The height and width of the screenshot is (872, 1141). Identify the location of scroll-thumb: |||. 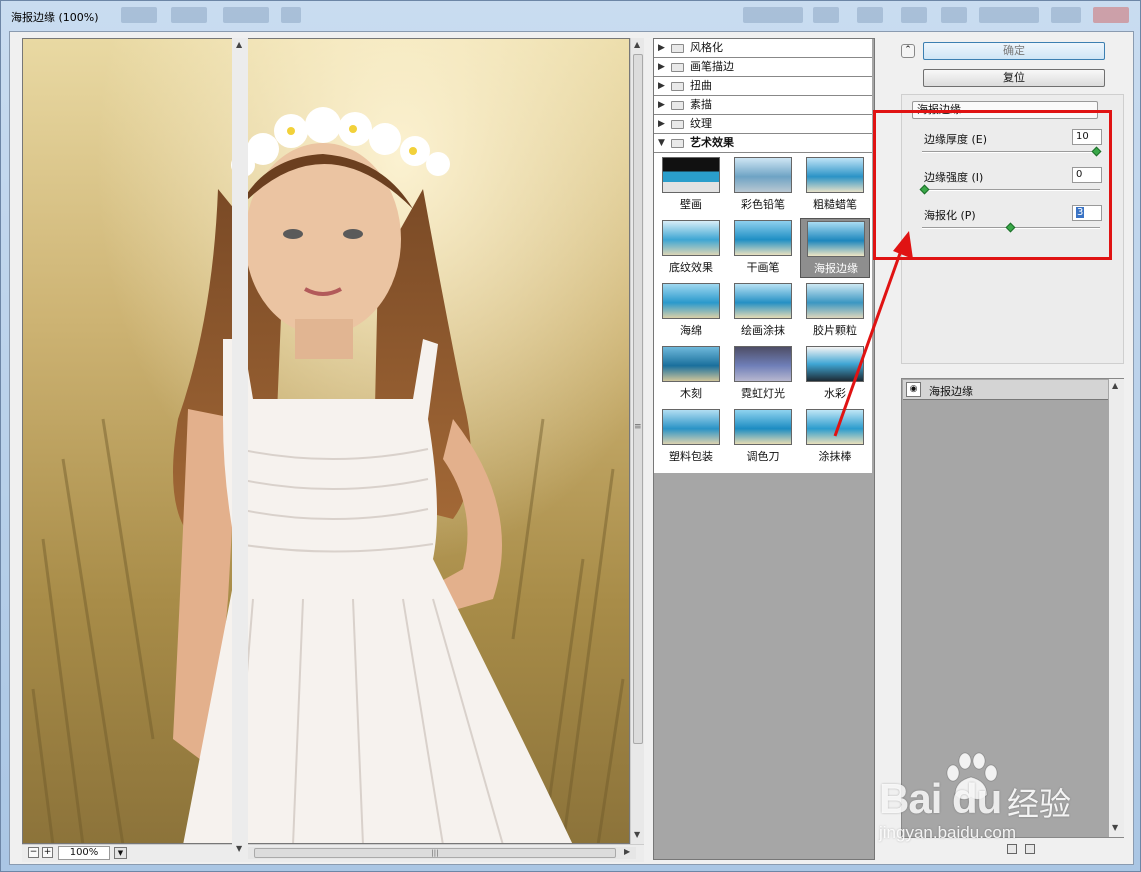
(435, 853).